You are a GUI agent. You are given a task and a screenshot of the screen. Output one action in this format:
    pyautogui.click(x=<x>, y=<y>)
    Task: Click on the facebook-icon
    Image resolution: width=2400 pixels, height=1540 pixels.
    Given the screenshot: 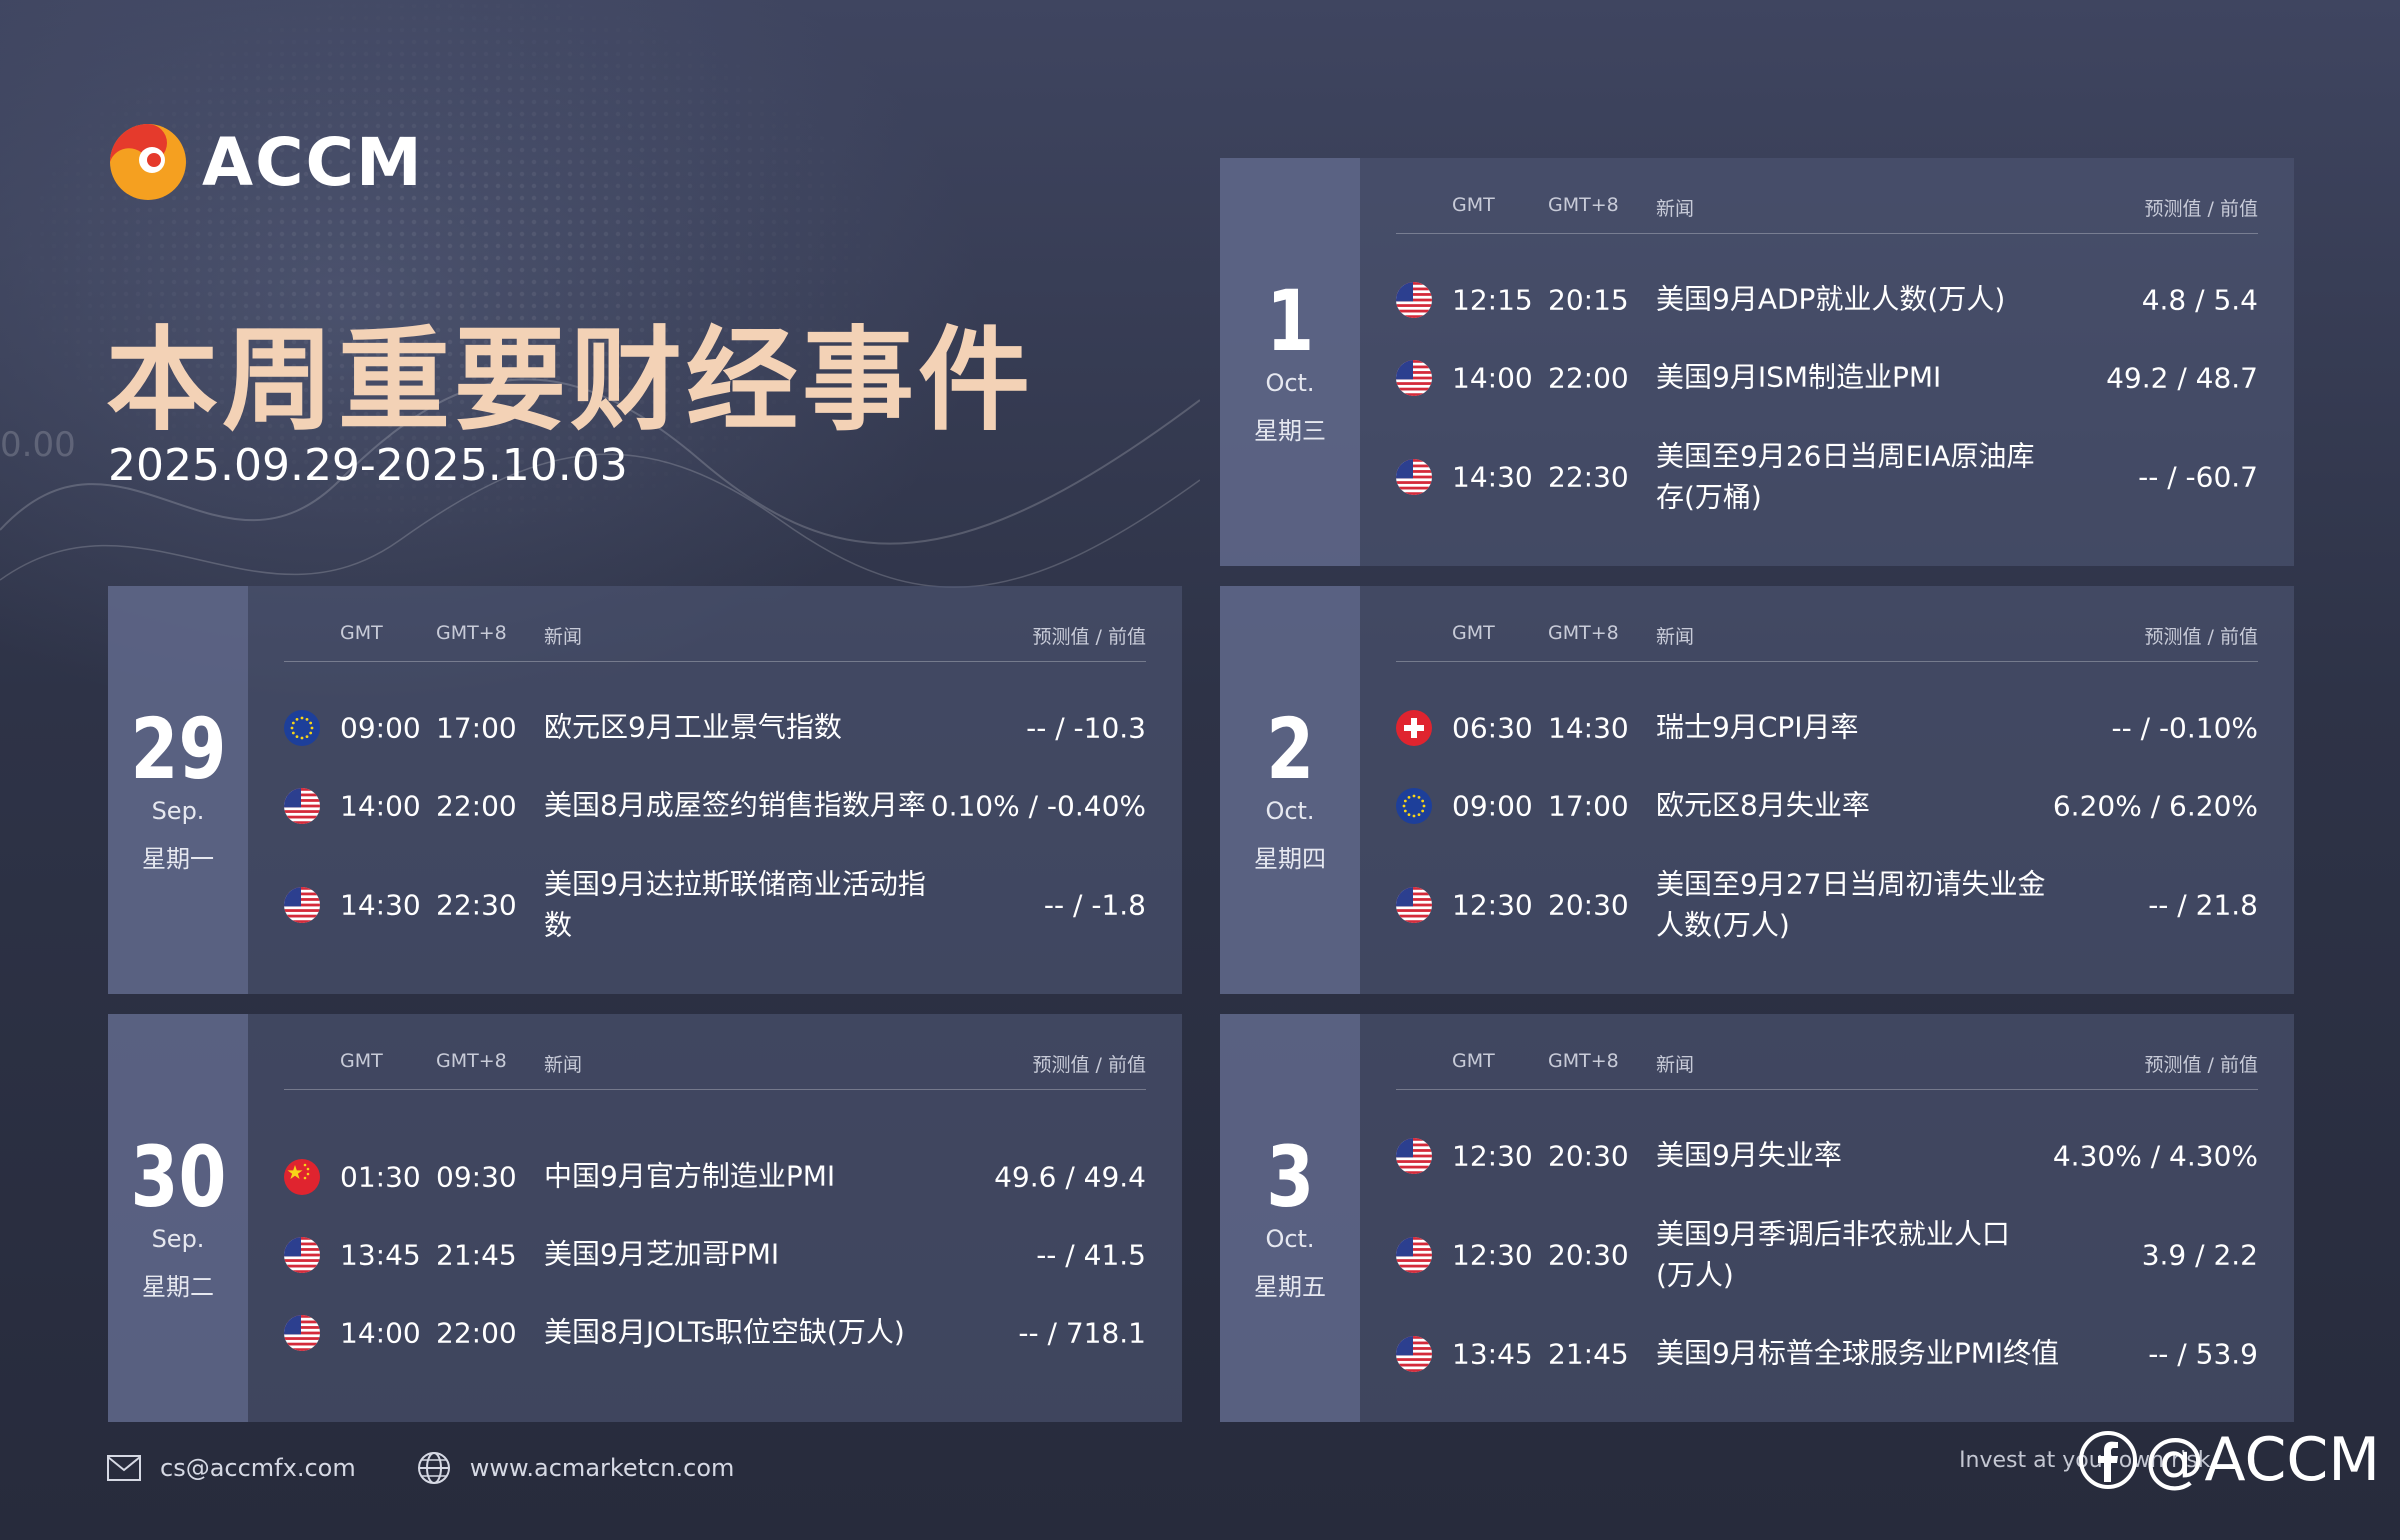 What is the action you would take?
    pyautogui.click(x=2108, y=1460)
    